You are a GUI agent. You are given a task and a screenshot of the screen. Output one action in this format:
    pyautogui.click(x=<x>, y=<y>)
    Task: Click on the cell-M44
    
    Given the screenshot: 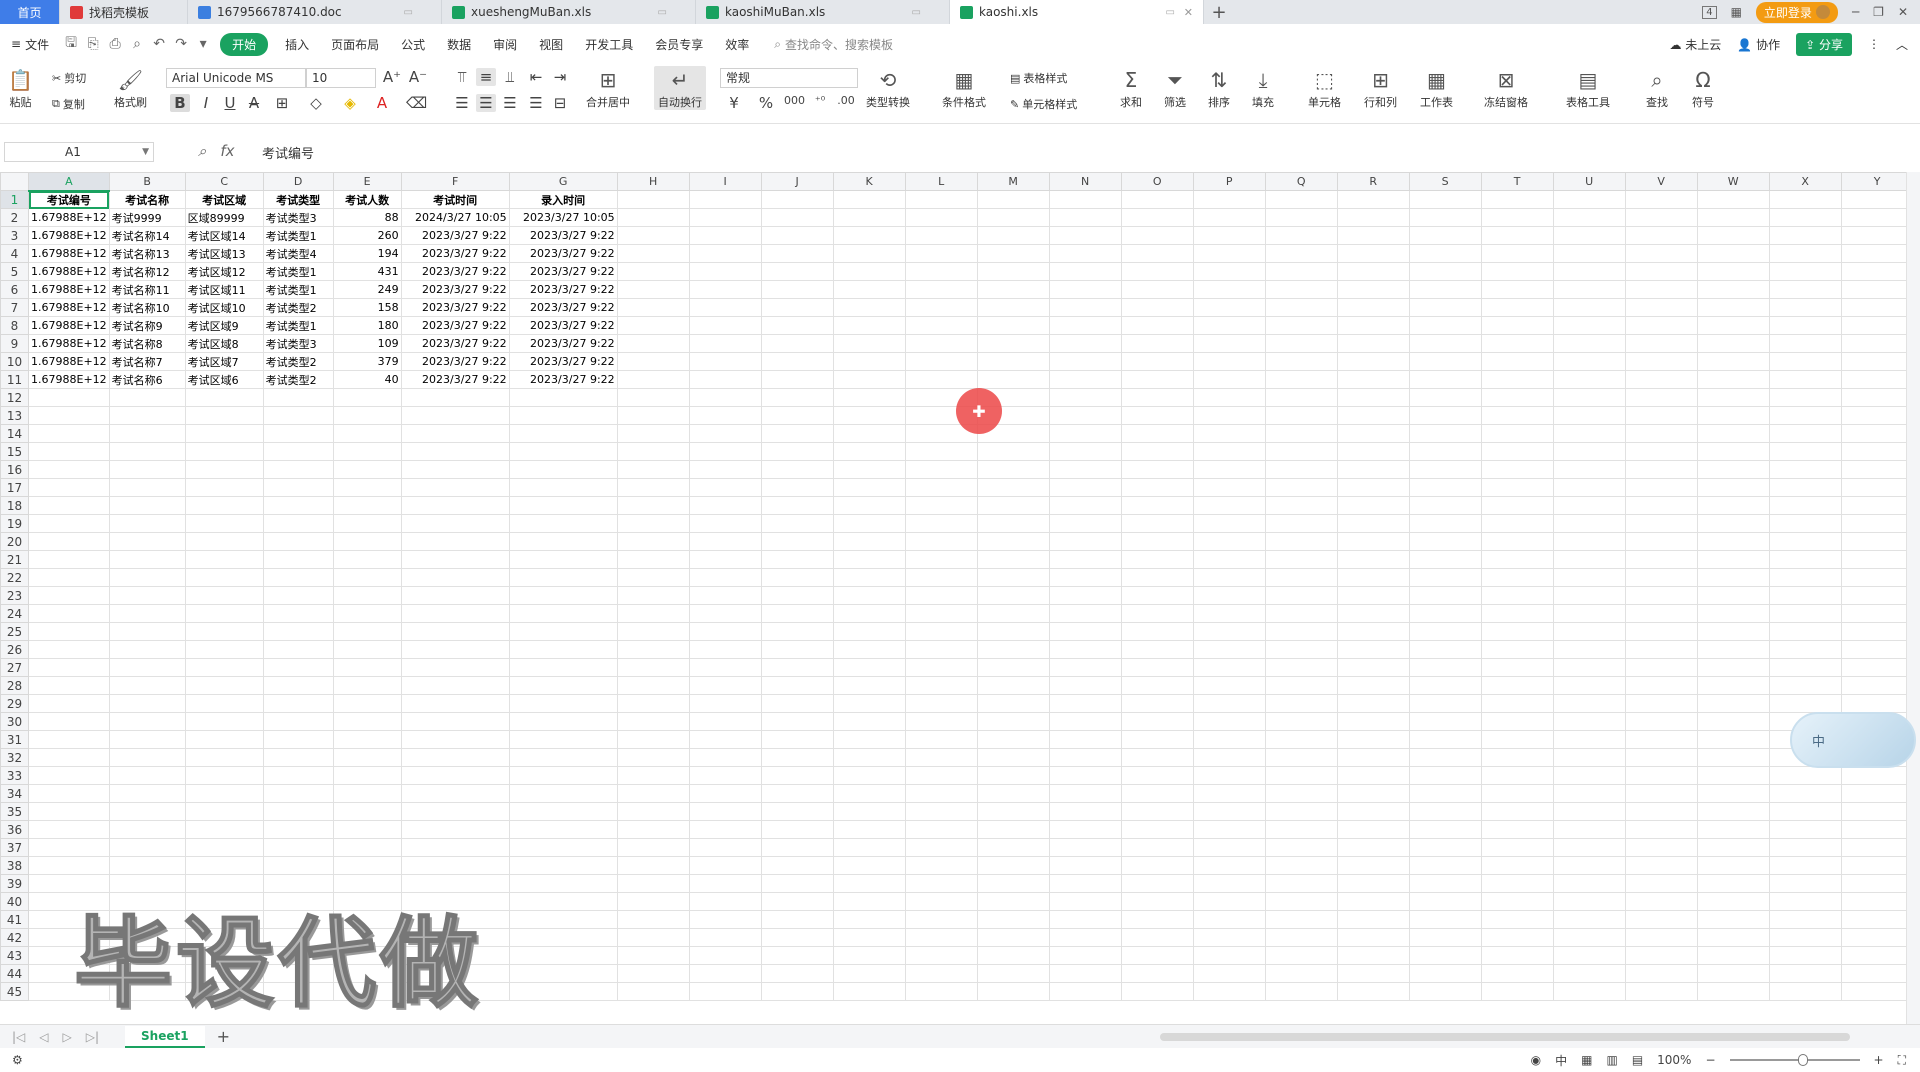 What is the action you would take?
    pyautogui.click(x=1013, y=973)
    